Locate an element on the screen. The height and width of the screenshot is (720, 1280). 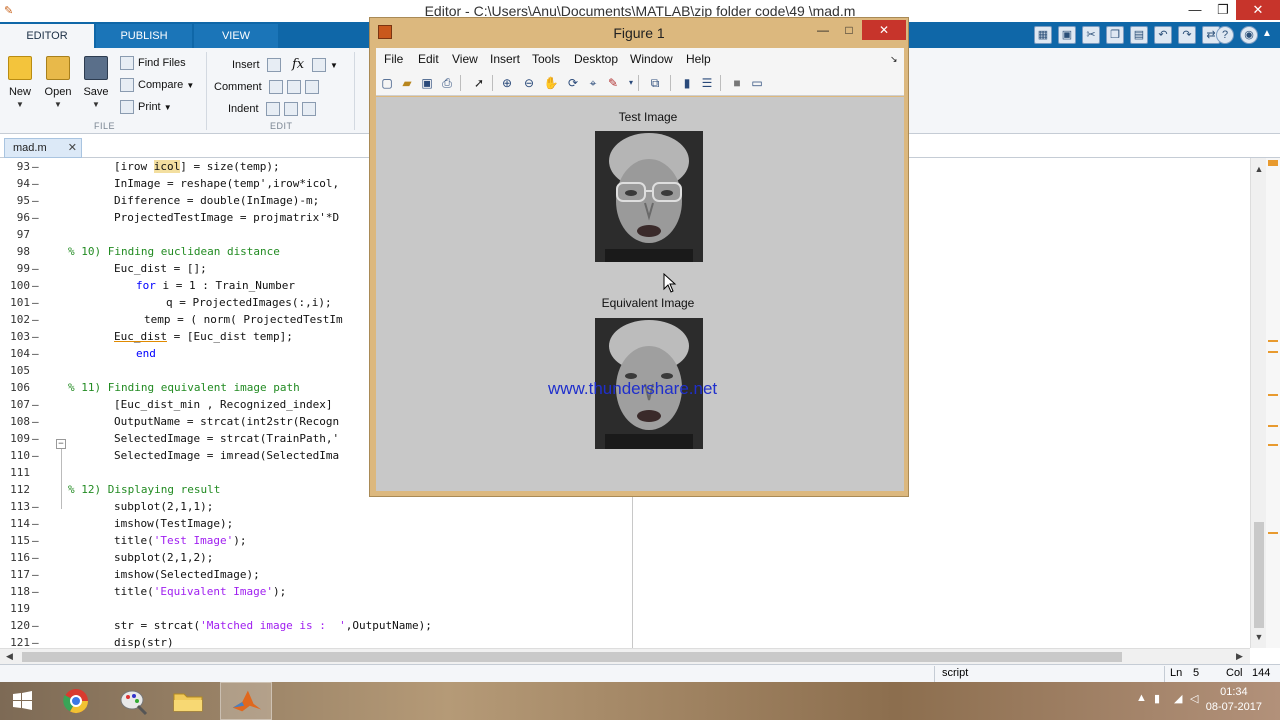
new-figure-icon: ▢ is located at coordinates (387, 83).